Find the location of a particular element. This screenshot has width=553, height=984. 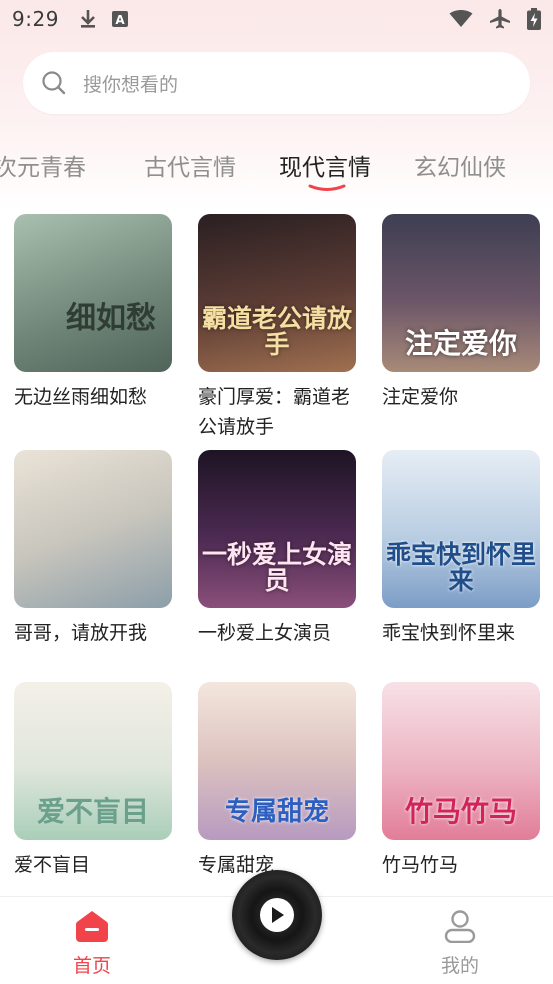

book-card: 竹马竹马 竹马竹马 is located at coordinates (462, 781).